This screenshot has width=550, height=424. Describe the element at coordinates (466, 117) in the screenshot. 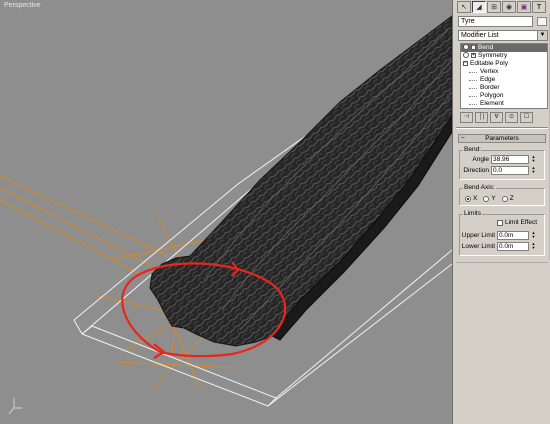

I see `pin-stack-button: ⊣` at that location.